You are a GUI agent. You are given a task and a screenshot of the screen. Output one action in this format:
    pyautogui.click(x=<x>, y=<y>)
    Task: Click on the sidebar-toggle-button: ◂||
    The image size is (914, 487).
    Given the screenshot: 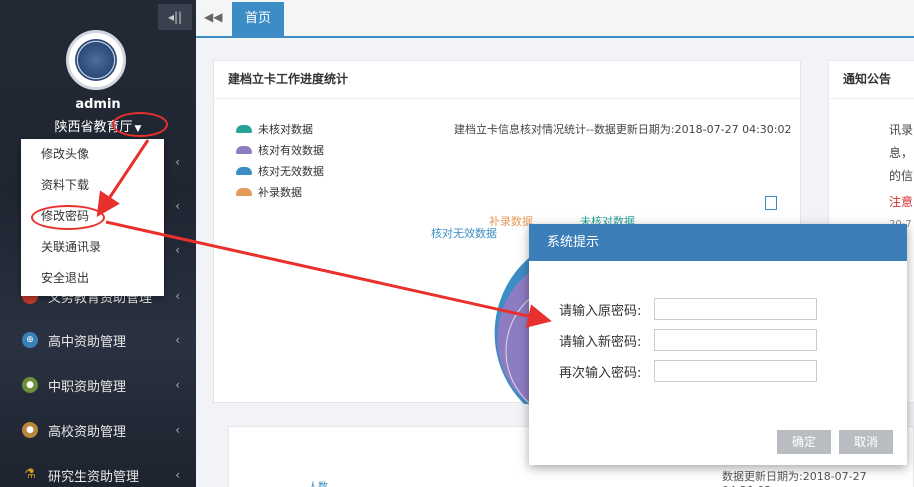 What is the action you would take?
    pyautogui.click(x=175, y=17)
    